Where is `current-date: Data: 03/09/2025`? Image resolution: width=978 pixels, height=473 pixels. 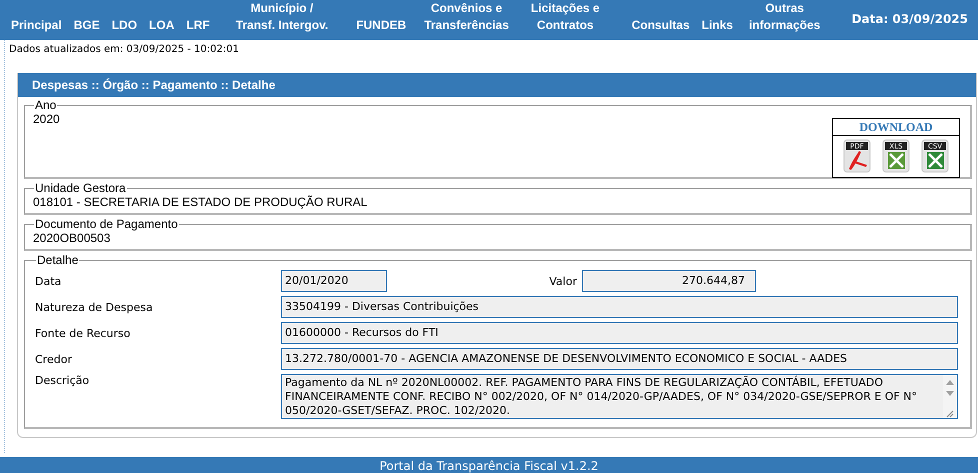 current-date: Data: 03/09/2025 is located at coordinates (910, 19).